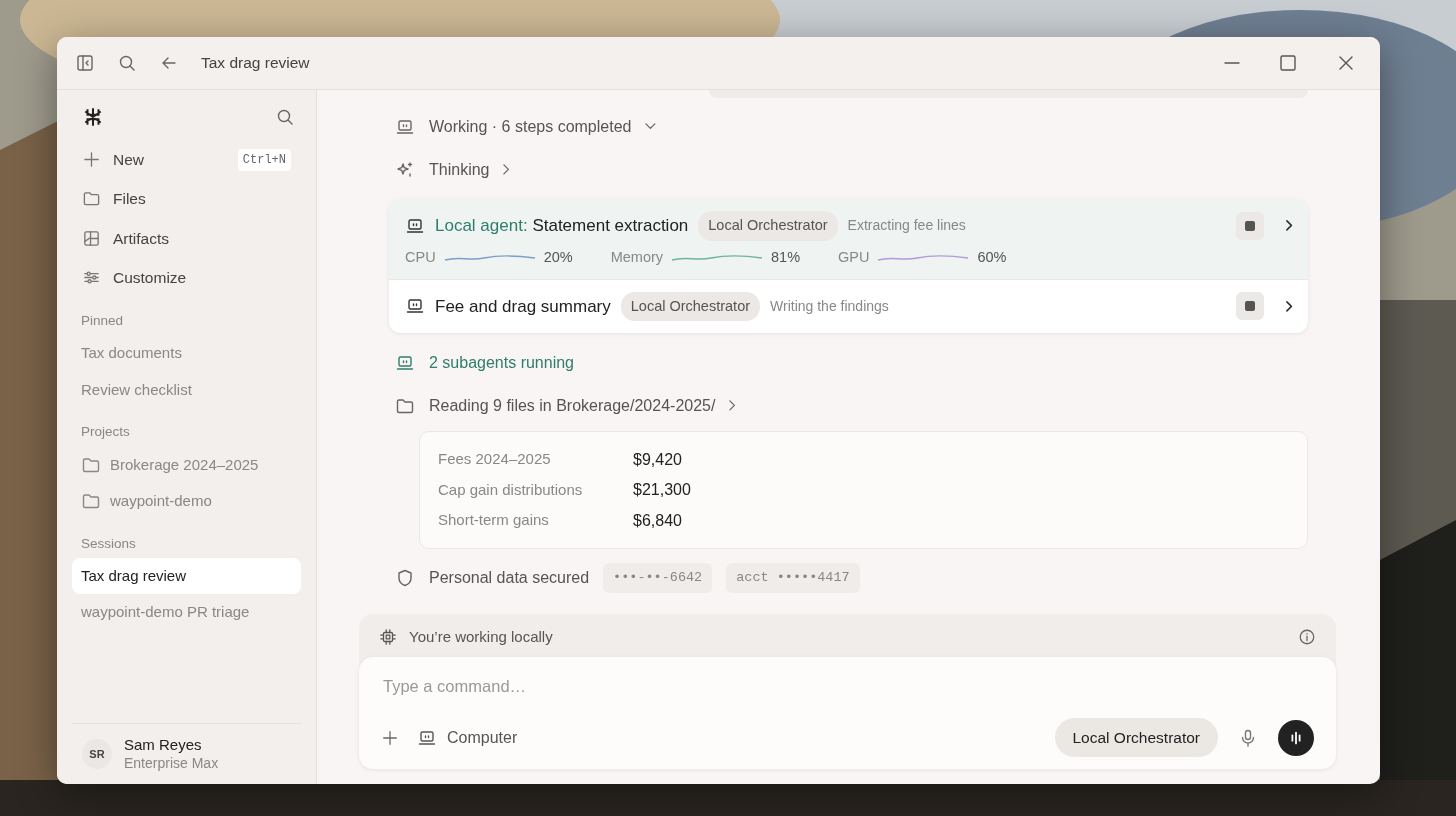  Describe the element at coordinates (186, 576) in the screenshot. I see `sidebar-item: Tax drag review` at that location.